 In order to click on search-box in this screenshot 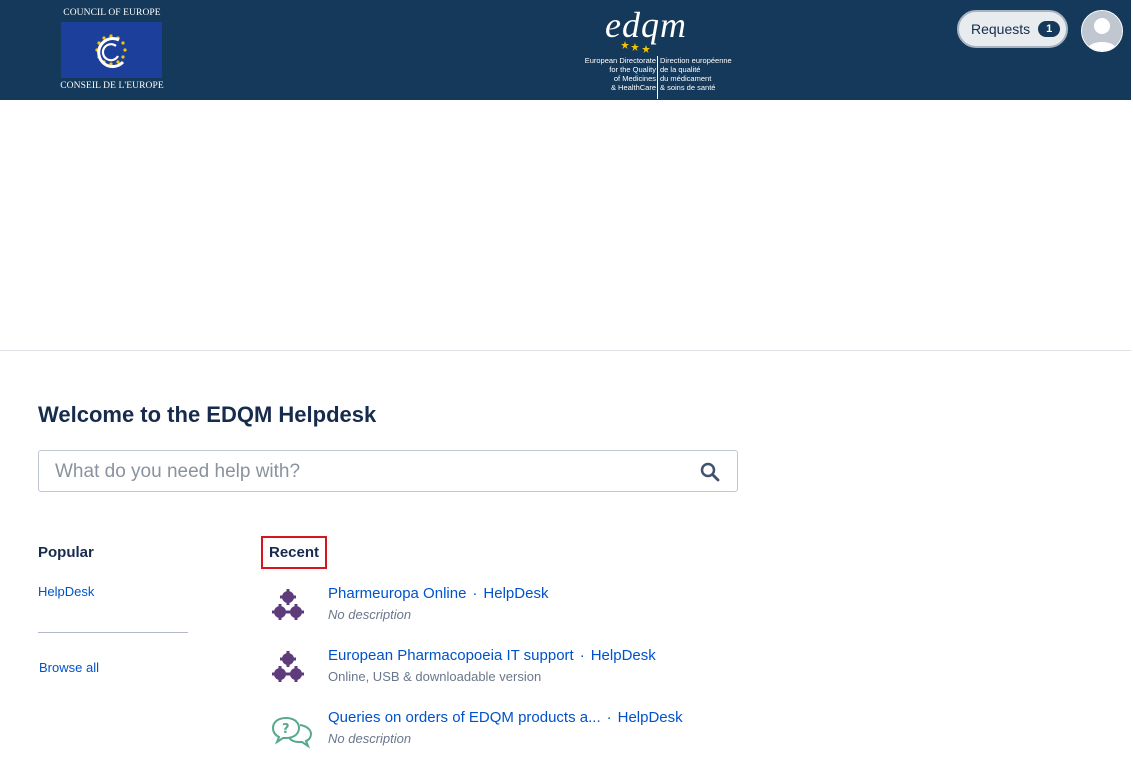, I will do `click(388, 471)`.